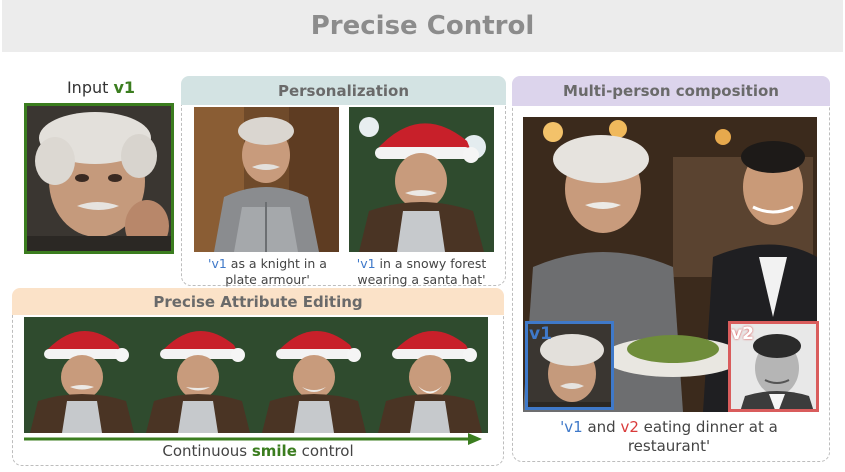 This screenshot has width=845, height=472. What do you see at coordinates (422, 26) in the screenshot?
I see `page-title: Precise Control` at bounding box center [422, 26].